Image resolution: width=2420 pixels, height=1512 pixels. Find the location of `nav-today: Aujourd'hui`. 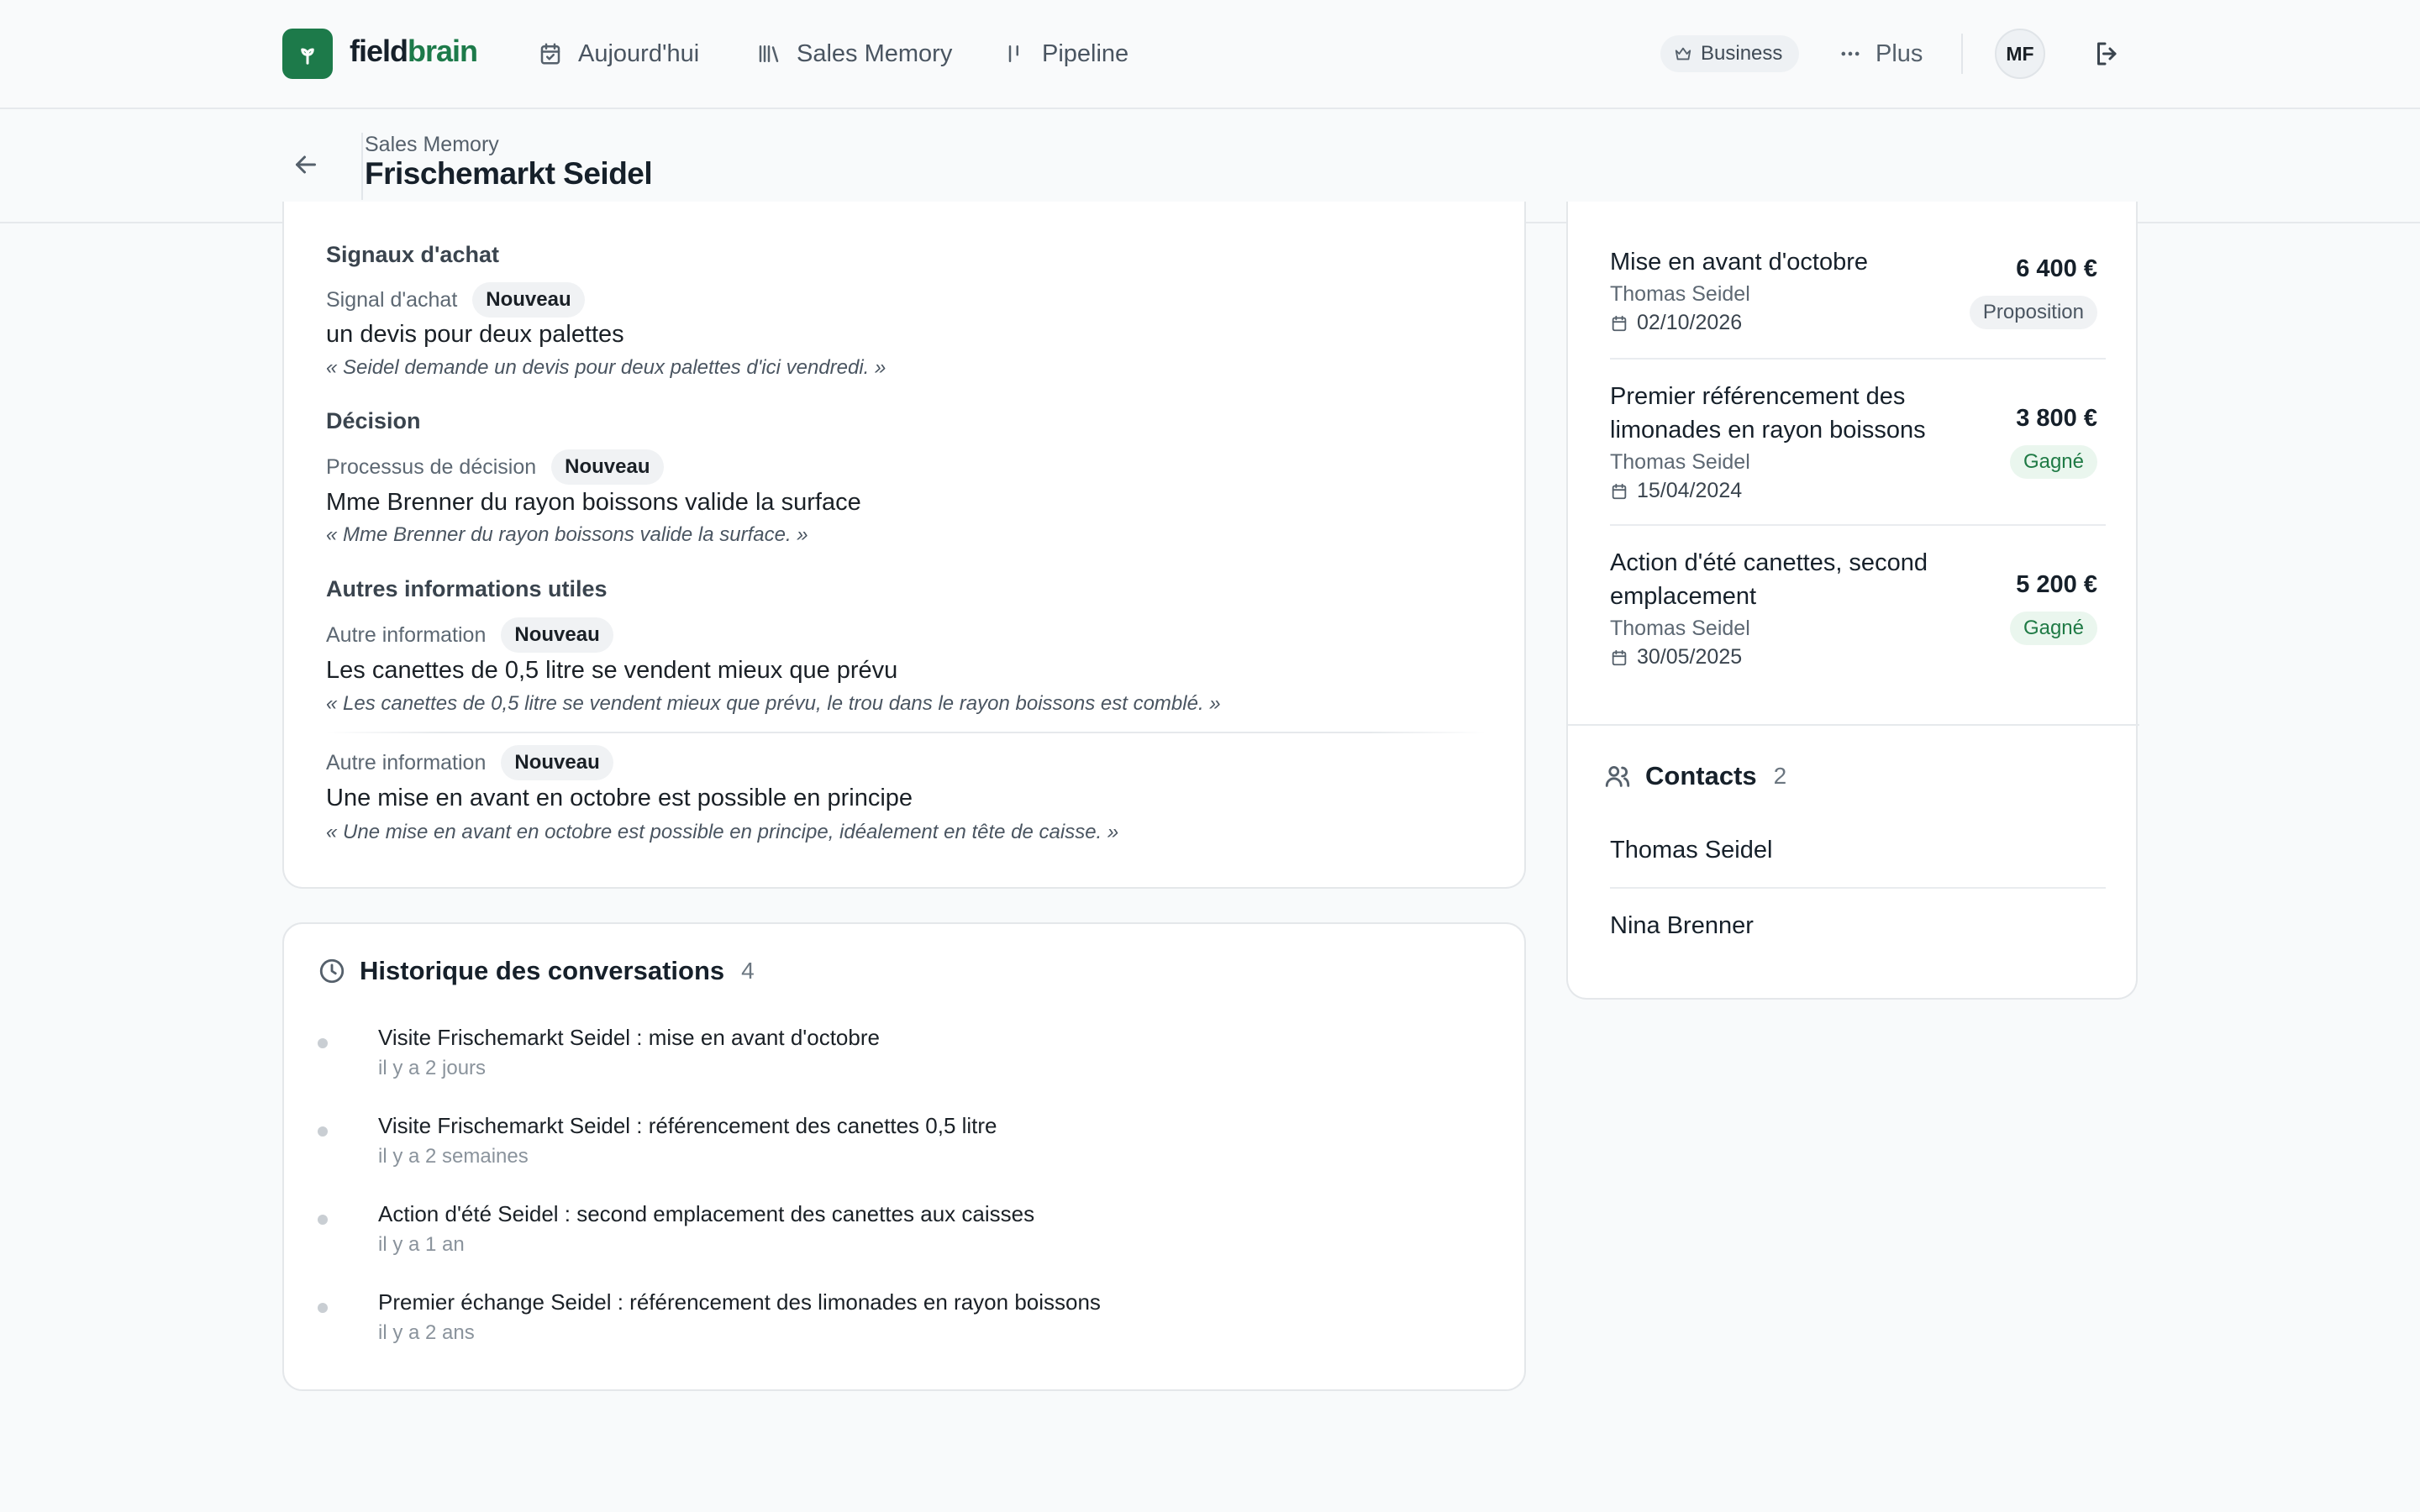

nav-today: Aujourd'hui is located at coordinates (618, 54).